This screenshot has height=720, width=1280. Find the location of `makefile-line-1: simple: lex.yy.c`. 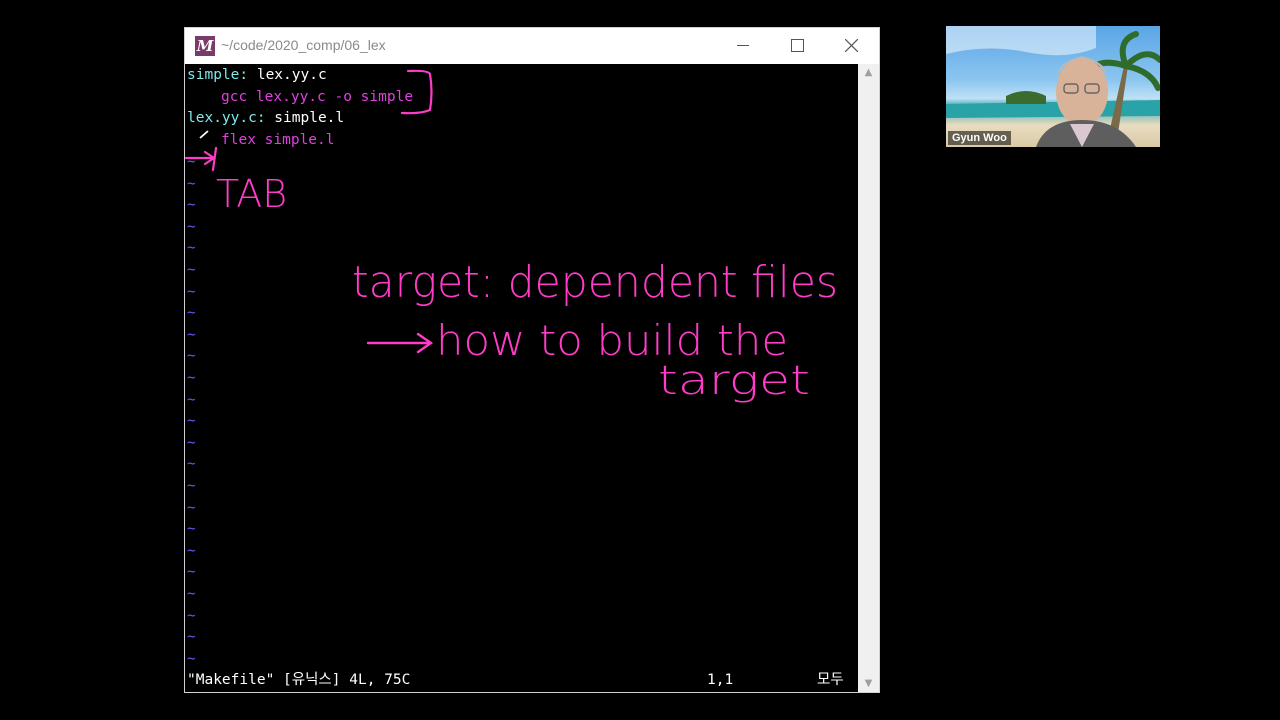

makefile-line-1: simple: lex.yy.c is located at coordinates (257, 75).